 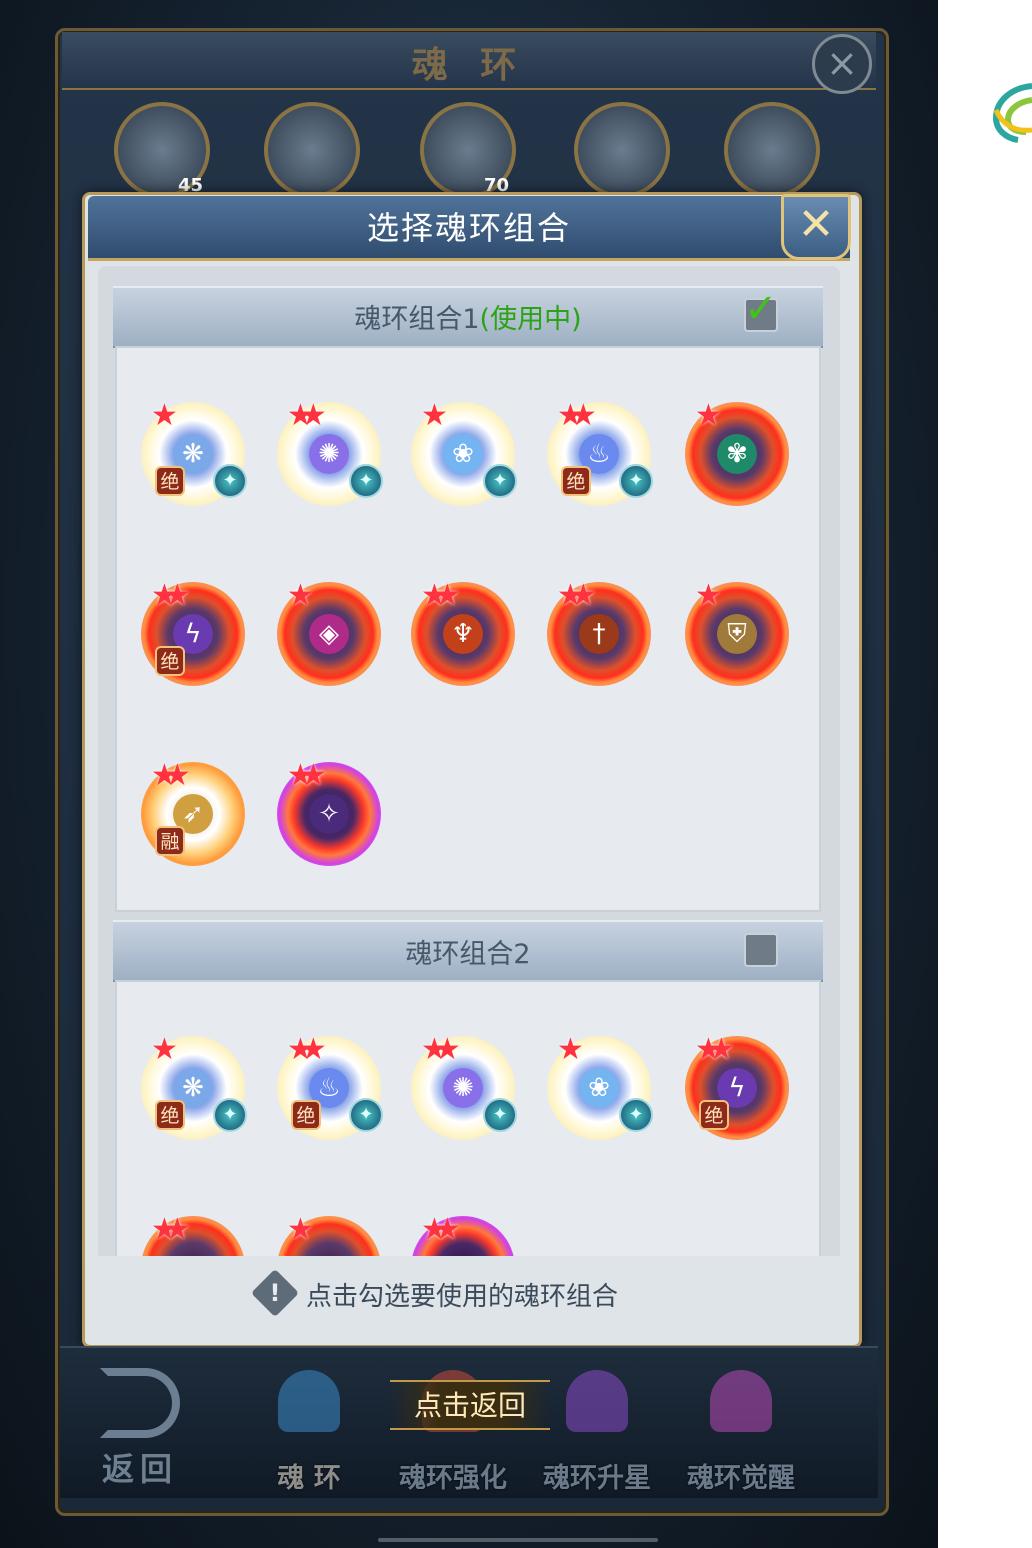 I want to click on group1-checkbox: ✓, so click(x=761, y=309).